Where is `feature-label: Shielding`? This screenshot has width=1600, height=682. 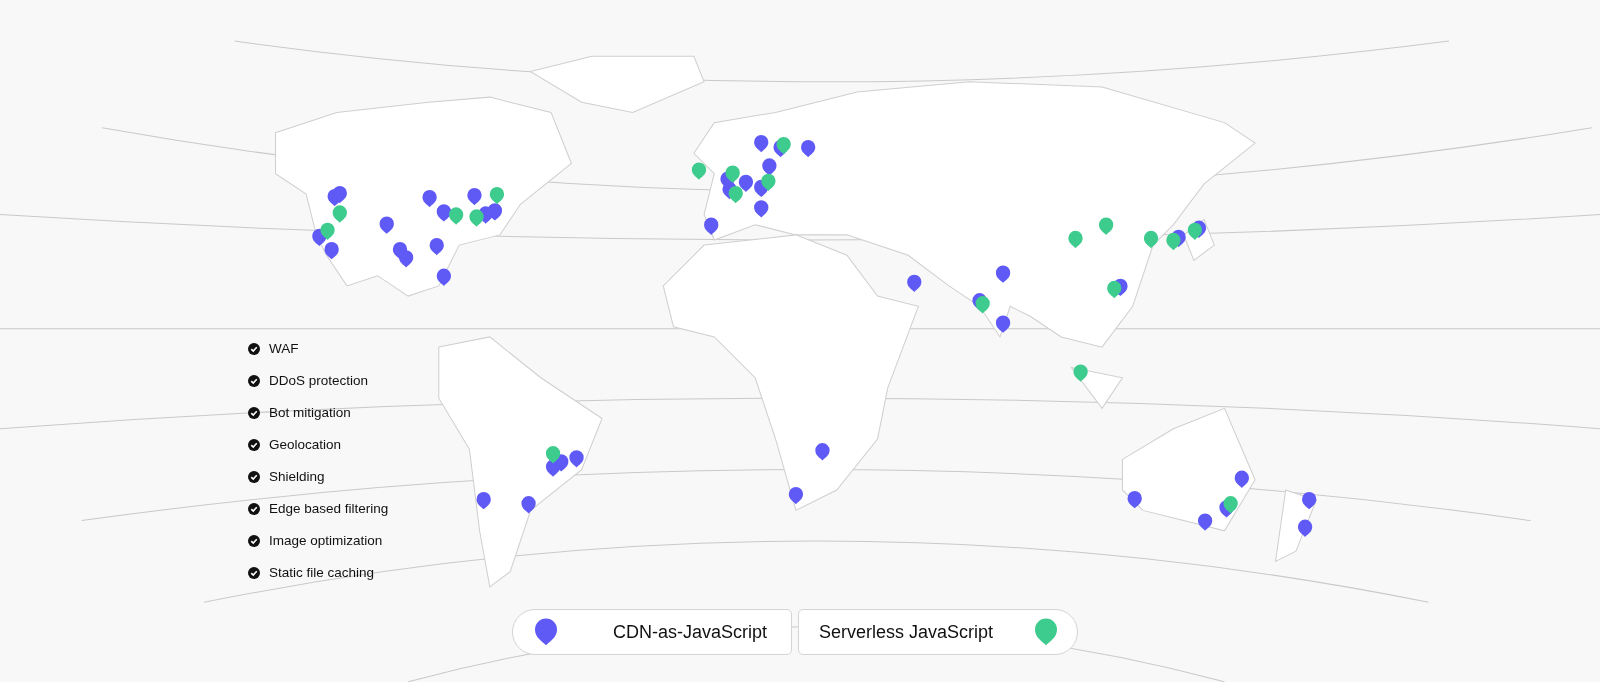 feature-label: Shielding is located at coordinates (297, 477).